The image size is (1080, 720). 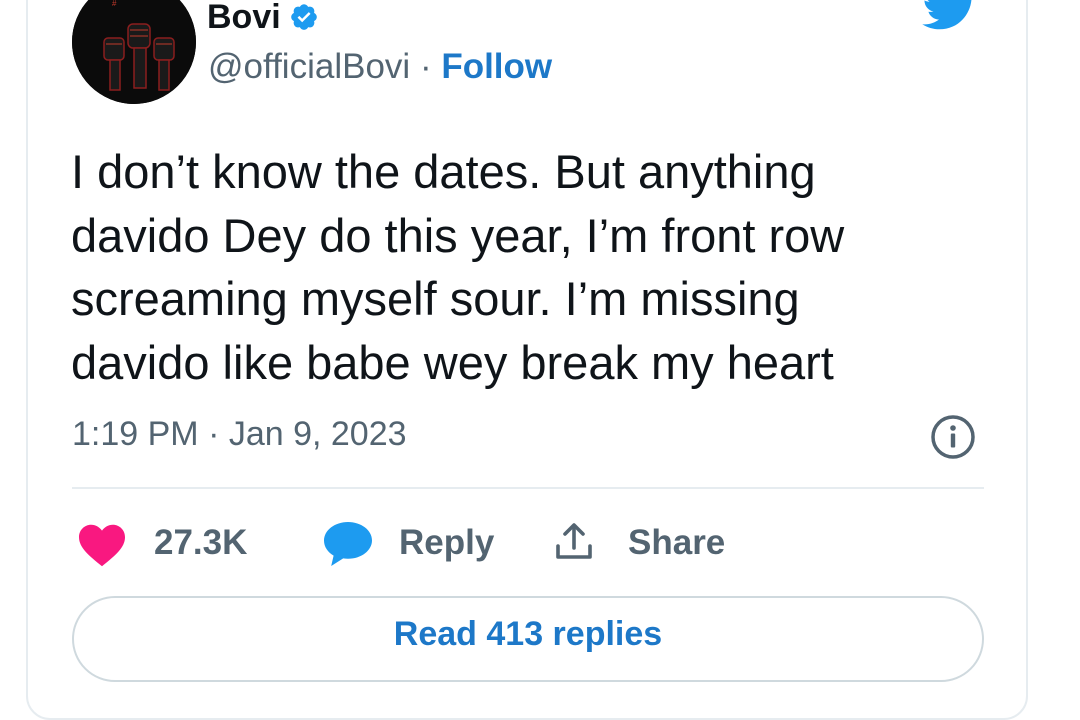 What do you see at coordinates (528, 634) in the screenshot?
I see `read-replies-label: Read 413 replies` at bounding box center [528, 634].